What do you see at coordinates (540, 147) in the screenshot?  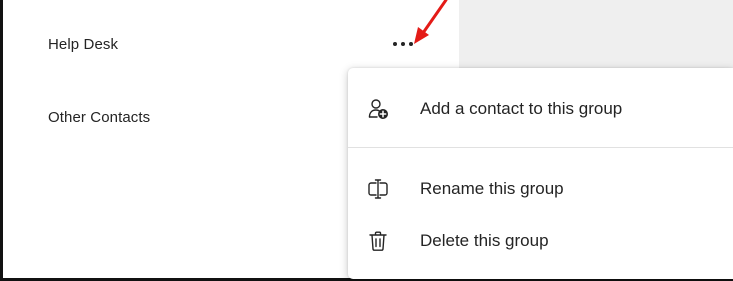 I see `menu-divider` at bounding box center [540, 147].